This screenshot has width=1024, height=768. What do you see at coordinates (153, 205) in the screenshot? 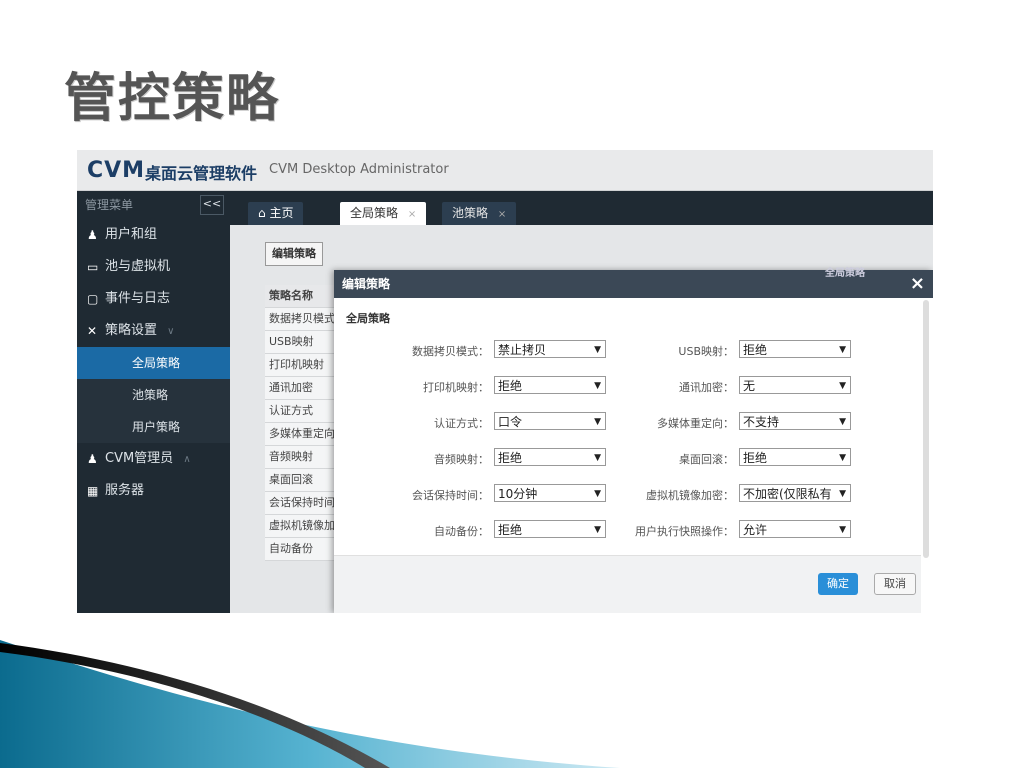
I see `sidebar-header: 管理菜单 <<` at bounding box center [153, 205].